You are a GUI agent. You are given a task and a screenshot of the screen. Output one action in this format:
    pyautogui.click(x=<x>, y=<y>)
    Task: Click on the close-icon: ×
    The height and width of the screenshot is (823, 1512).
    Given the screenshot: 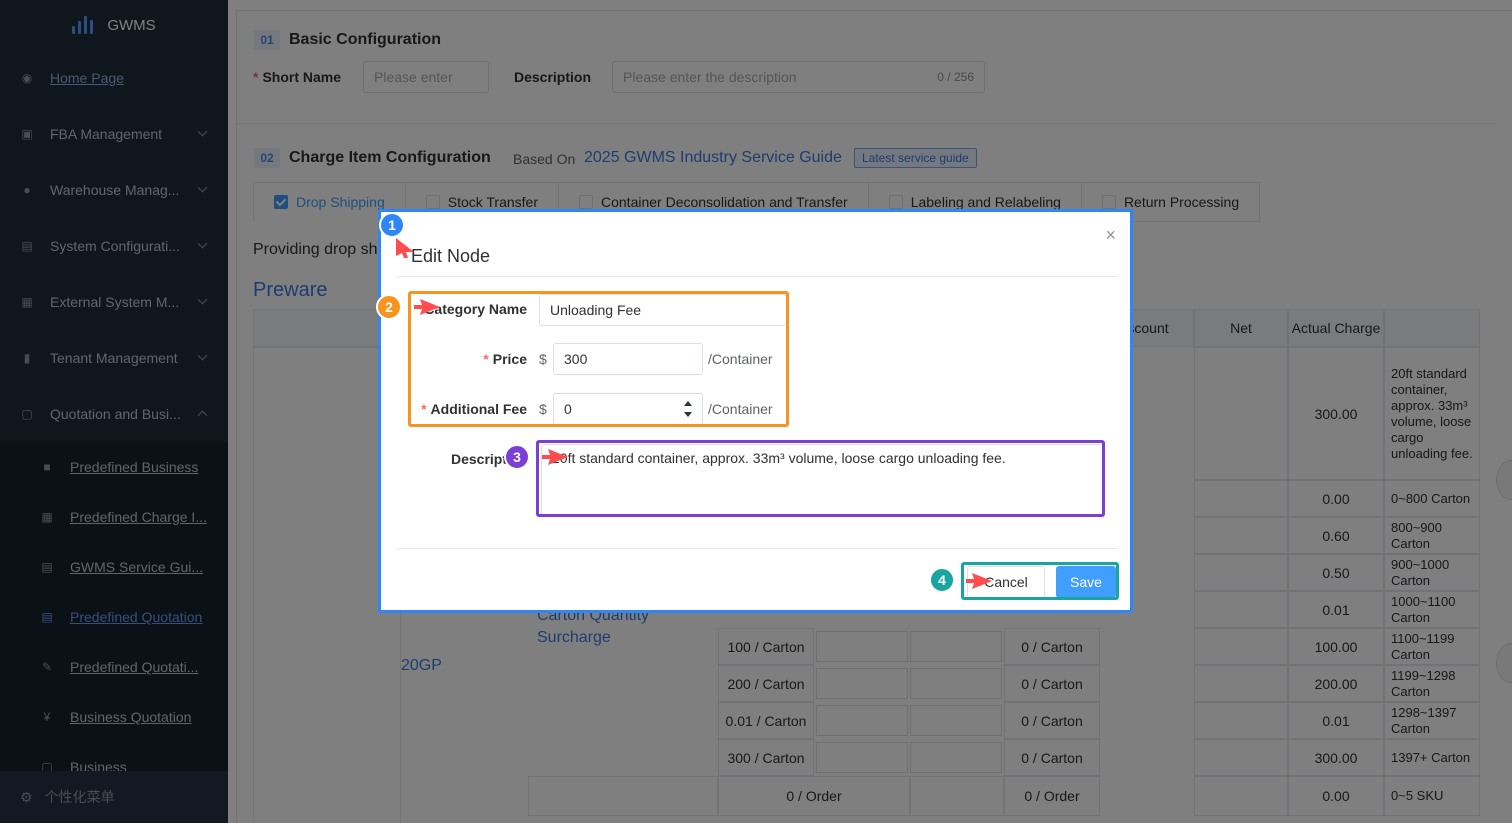 What is the action you would take?
    pyautogui.click(x=1110, y=235)
    